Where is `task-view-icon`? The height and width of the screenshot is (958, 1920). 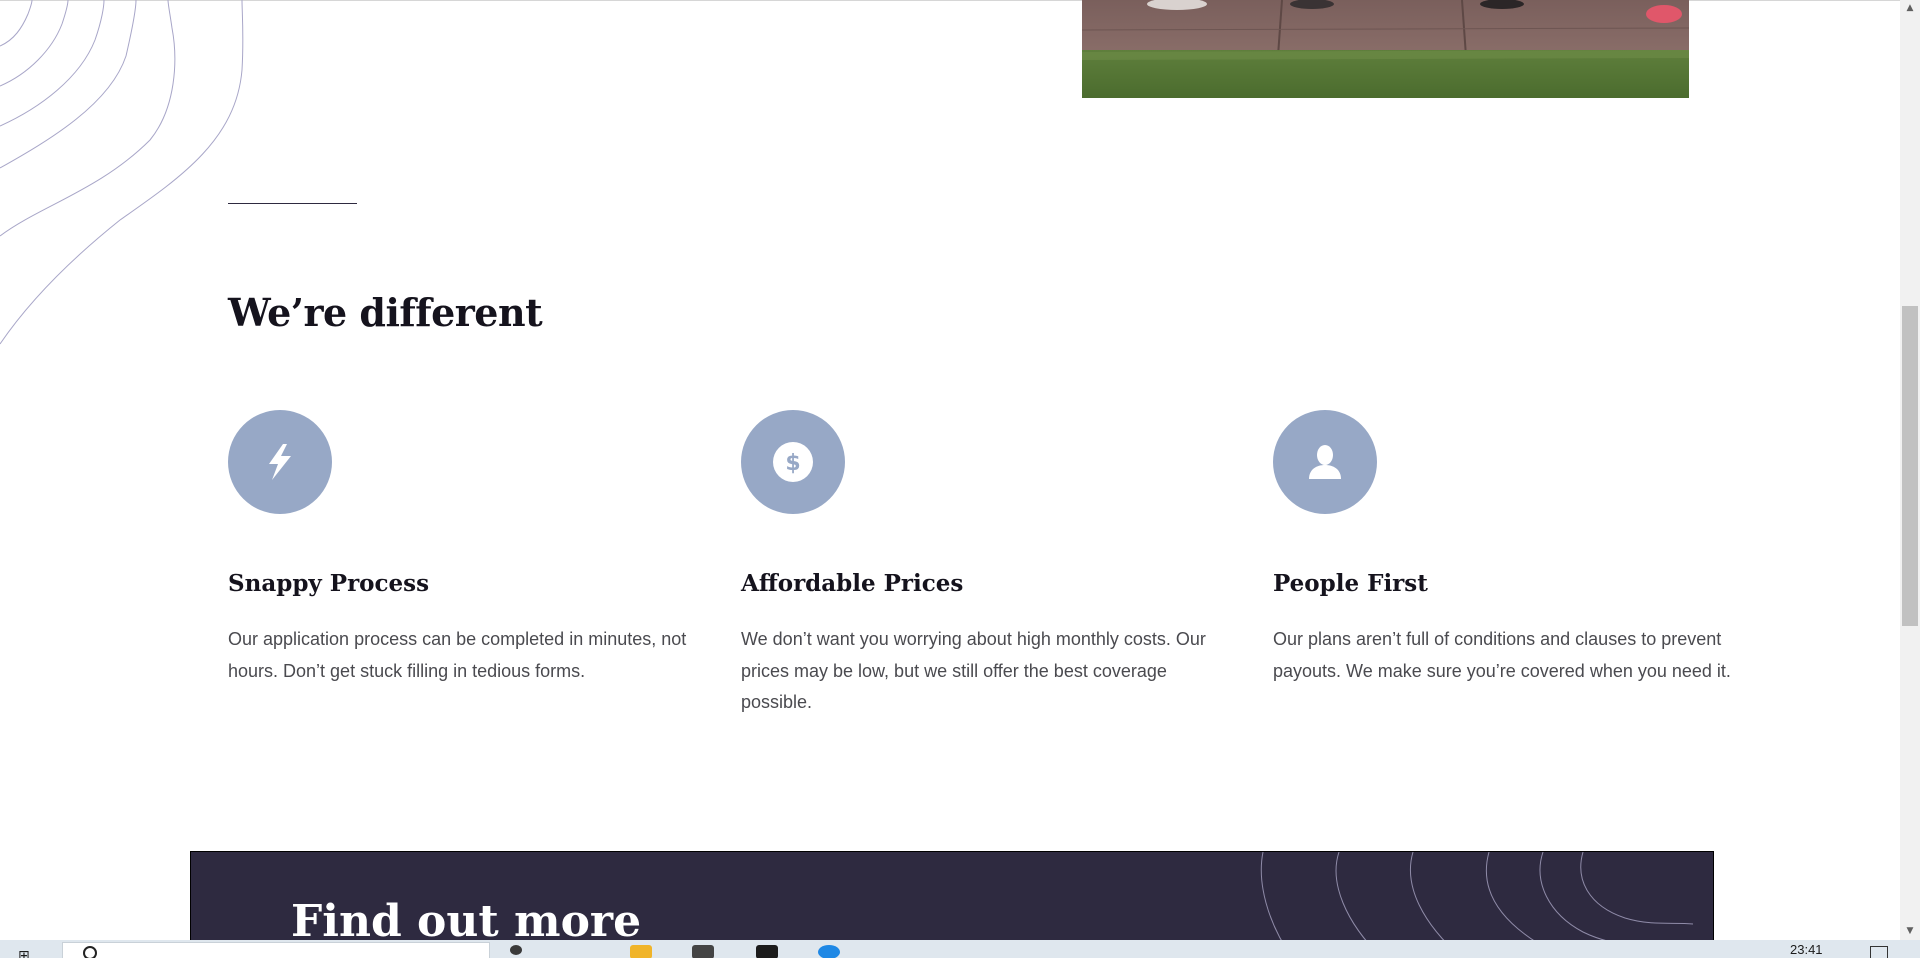
task-view-icon is located at coordinates (516, 950).